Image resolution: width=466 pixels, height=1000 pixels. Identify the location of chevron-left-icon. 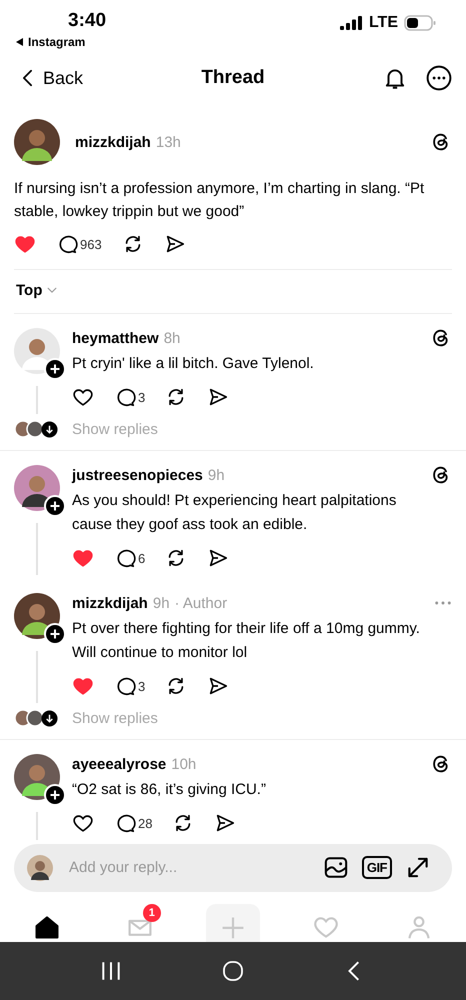
(27, 78).